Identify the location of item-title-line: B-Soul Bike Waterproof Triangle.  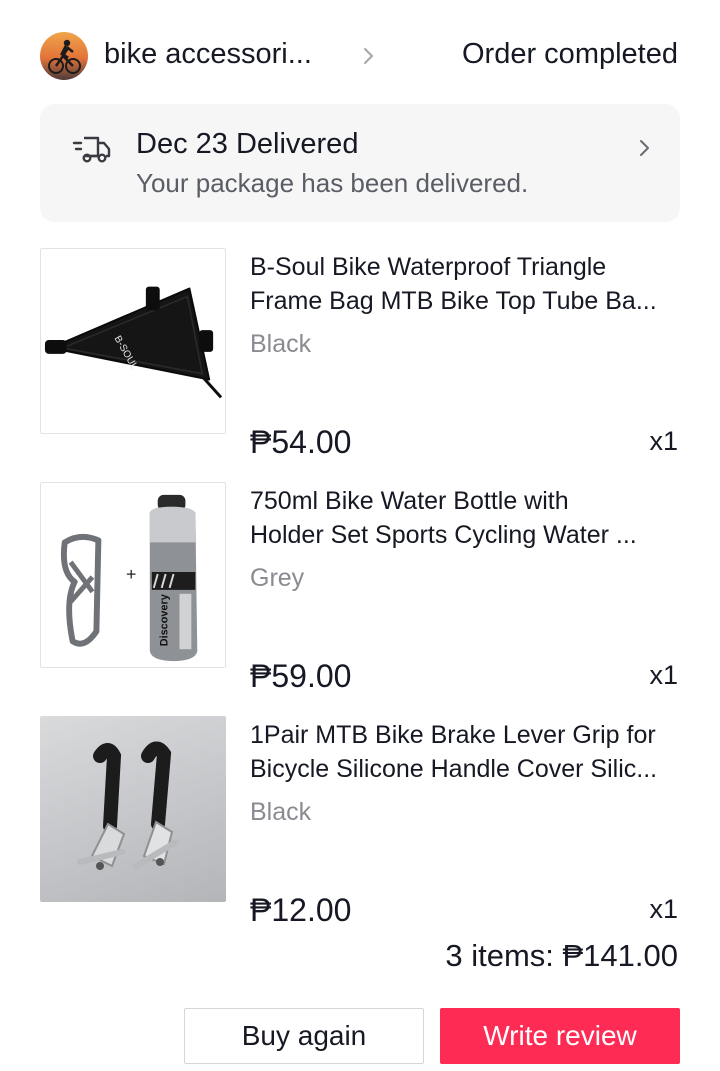
(428, 267).